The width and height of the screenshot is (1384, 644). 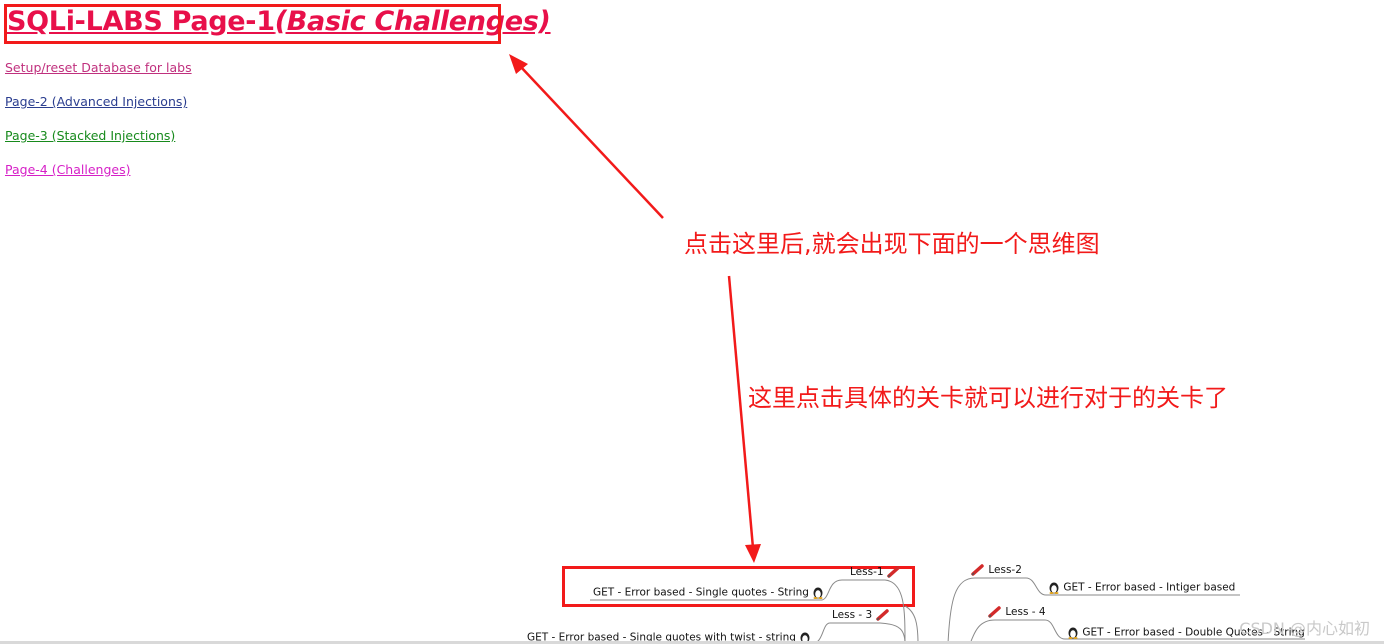 I want to click on mindmap-node-less-4: Less - 4, so click(x=1017, y=612).